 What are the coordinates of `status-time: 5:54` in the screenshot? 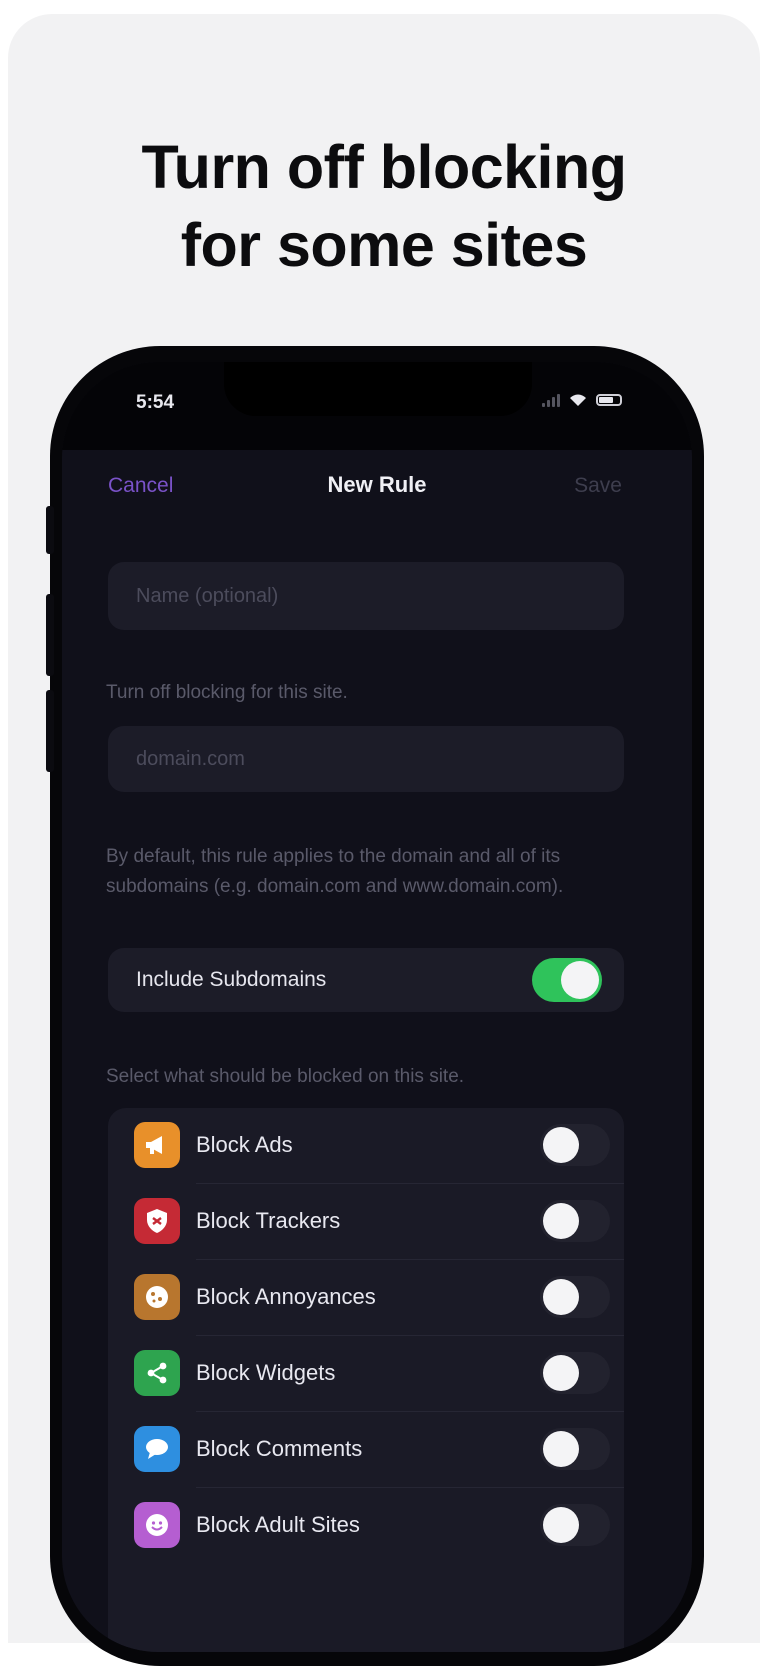 It's located at (155, 402).